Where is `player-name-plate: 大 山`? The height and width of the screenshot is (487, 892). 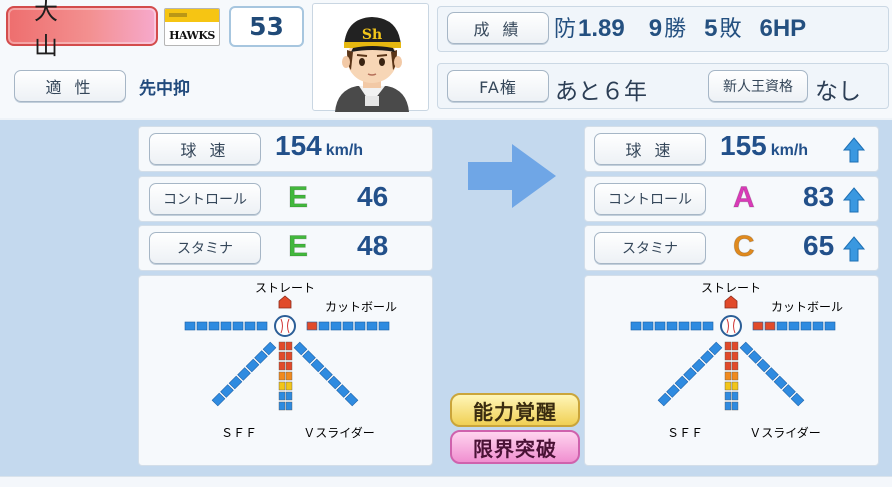 player-name-plate: 大 山 is located at coordinates (82, 30).